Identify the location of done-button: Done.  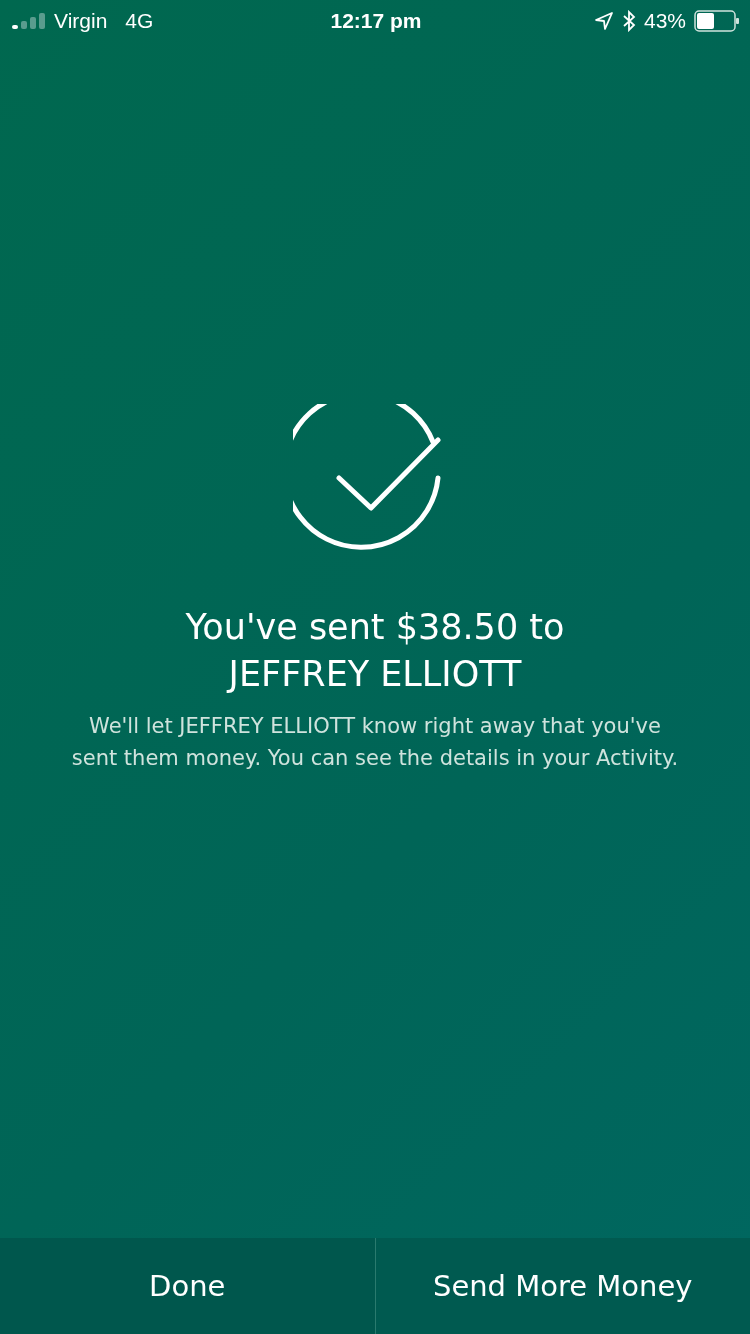
(187, 1286).